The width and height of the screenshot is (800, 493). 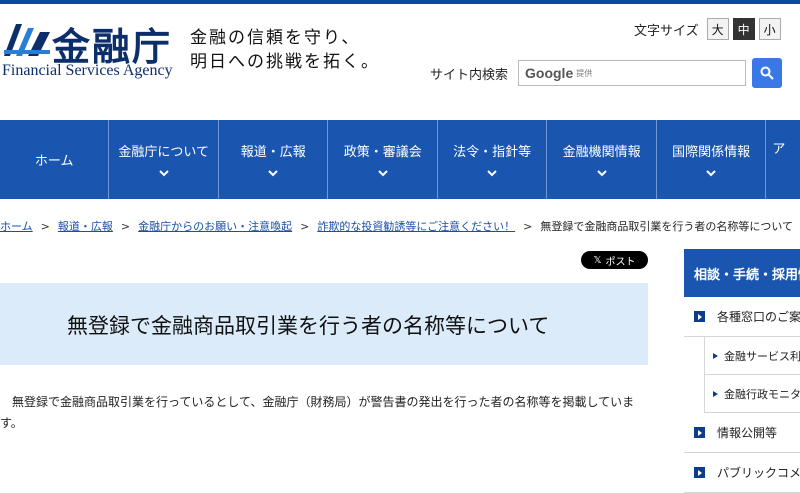 What do you see at coordinates (666, 226) in the screenshot?
I see `breadcrumb-current: 無登録で金融商品取引業を行う者の名称等について` at bounding box center [666, 226].